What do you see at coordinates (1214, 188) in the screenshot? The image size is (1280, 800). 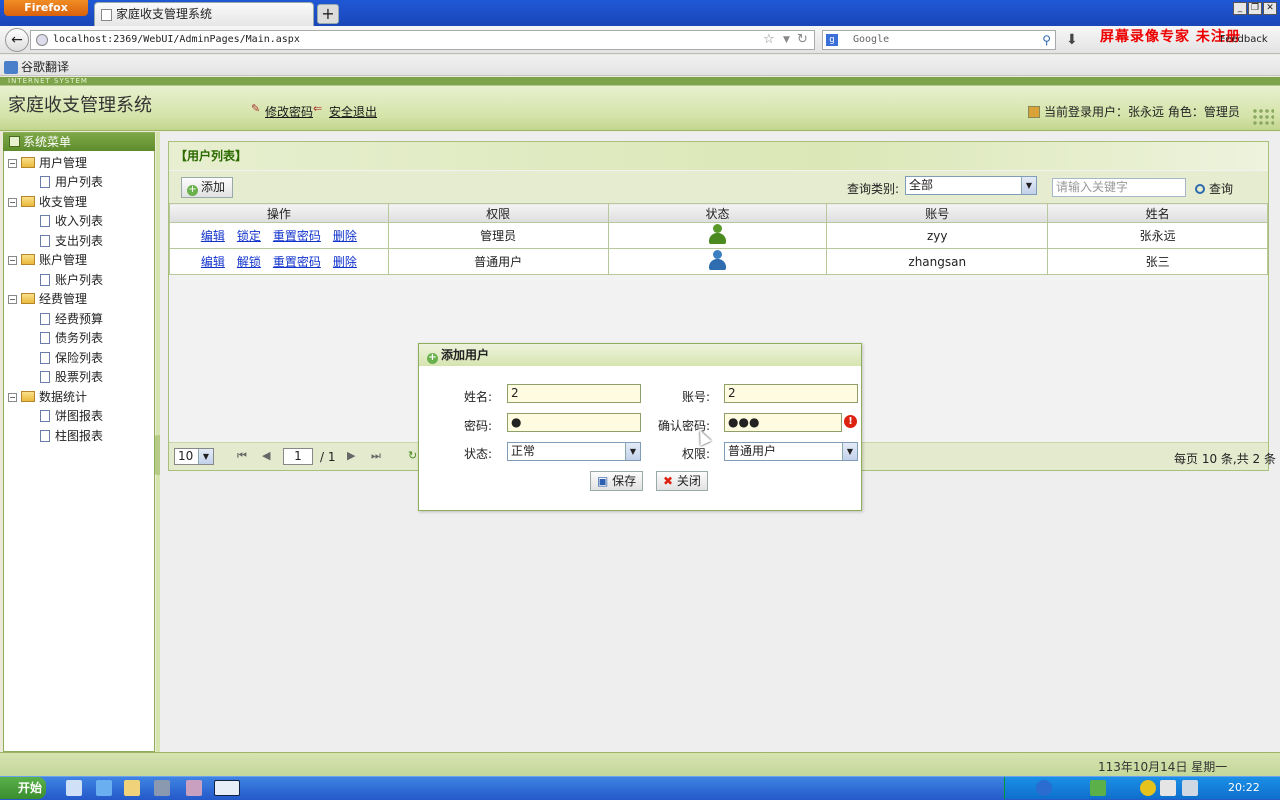 I see `query-button: 查询` at bounding box center [1214, 188].